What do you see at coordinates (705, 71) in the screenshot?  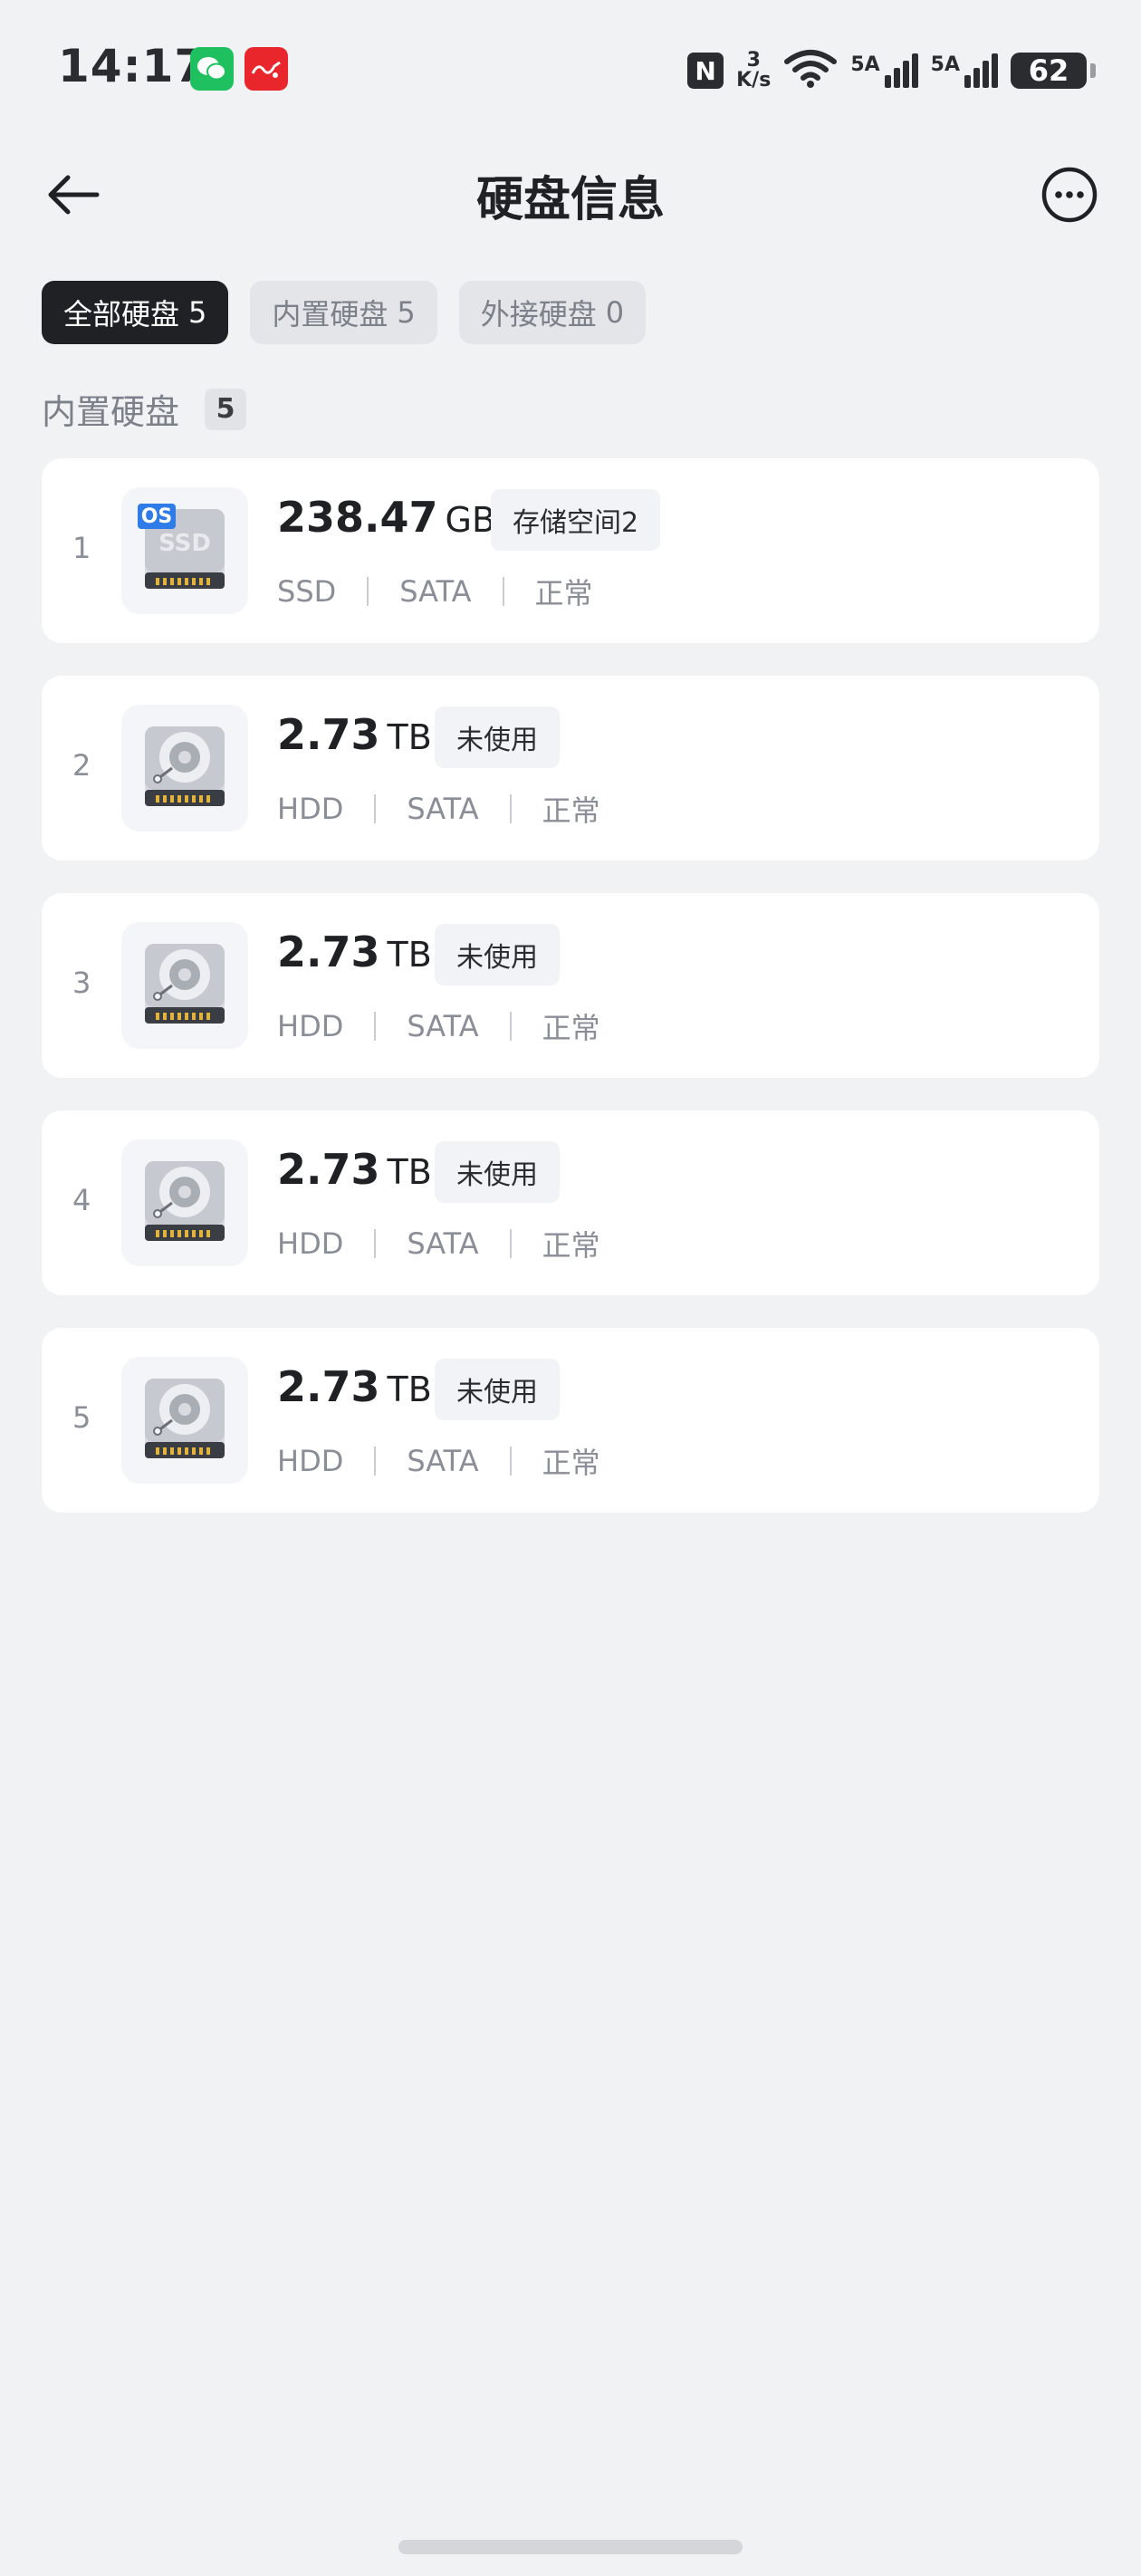 I see `nfc-icon: N` at bounding box center [705, 71].